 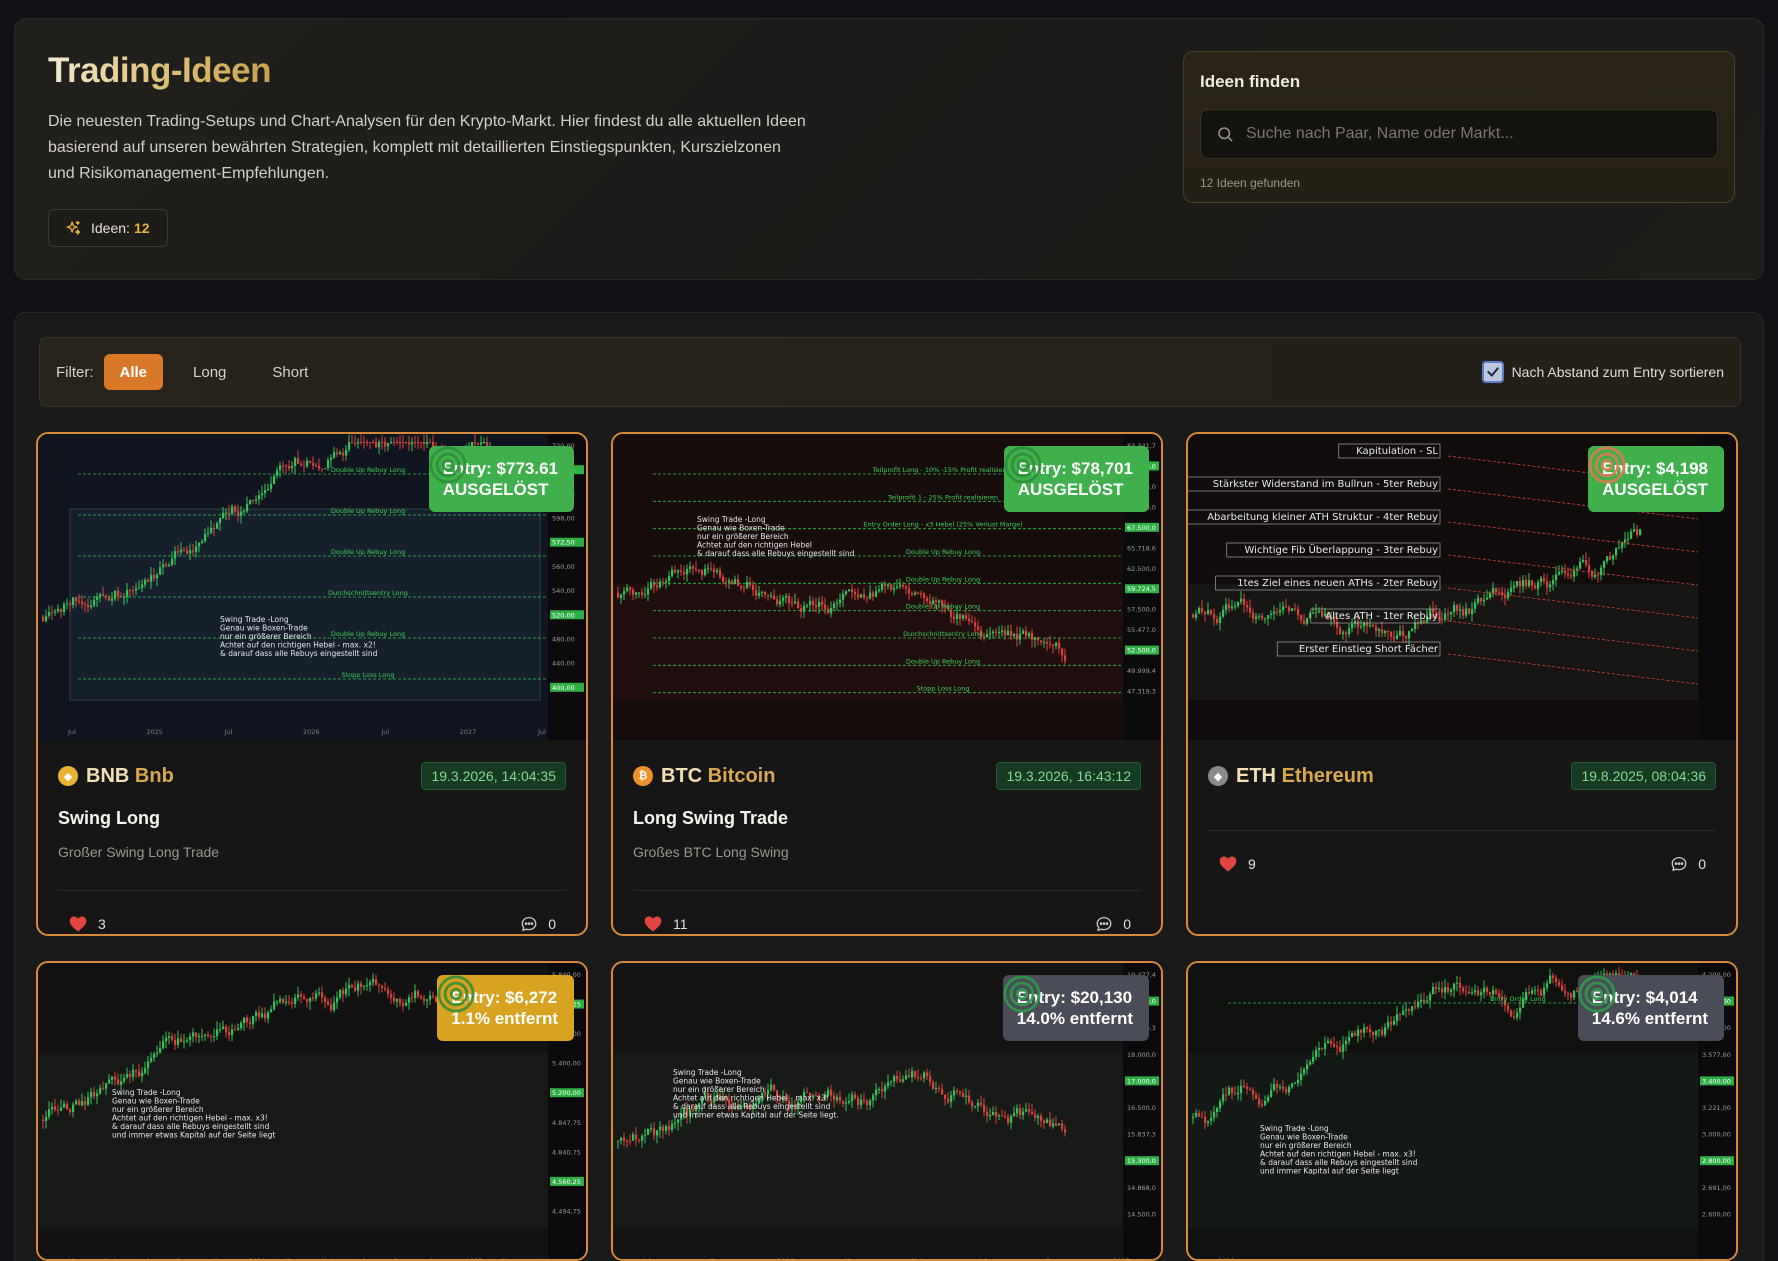 What do you see at coordinates (109, 818) in the screenshot?
I see `idea-title: Swing Long` at bounding box center [109, 818].